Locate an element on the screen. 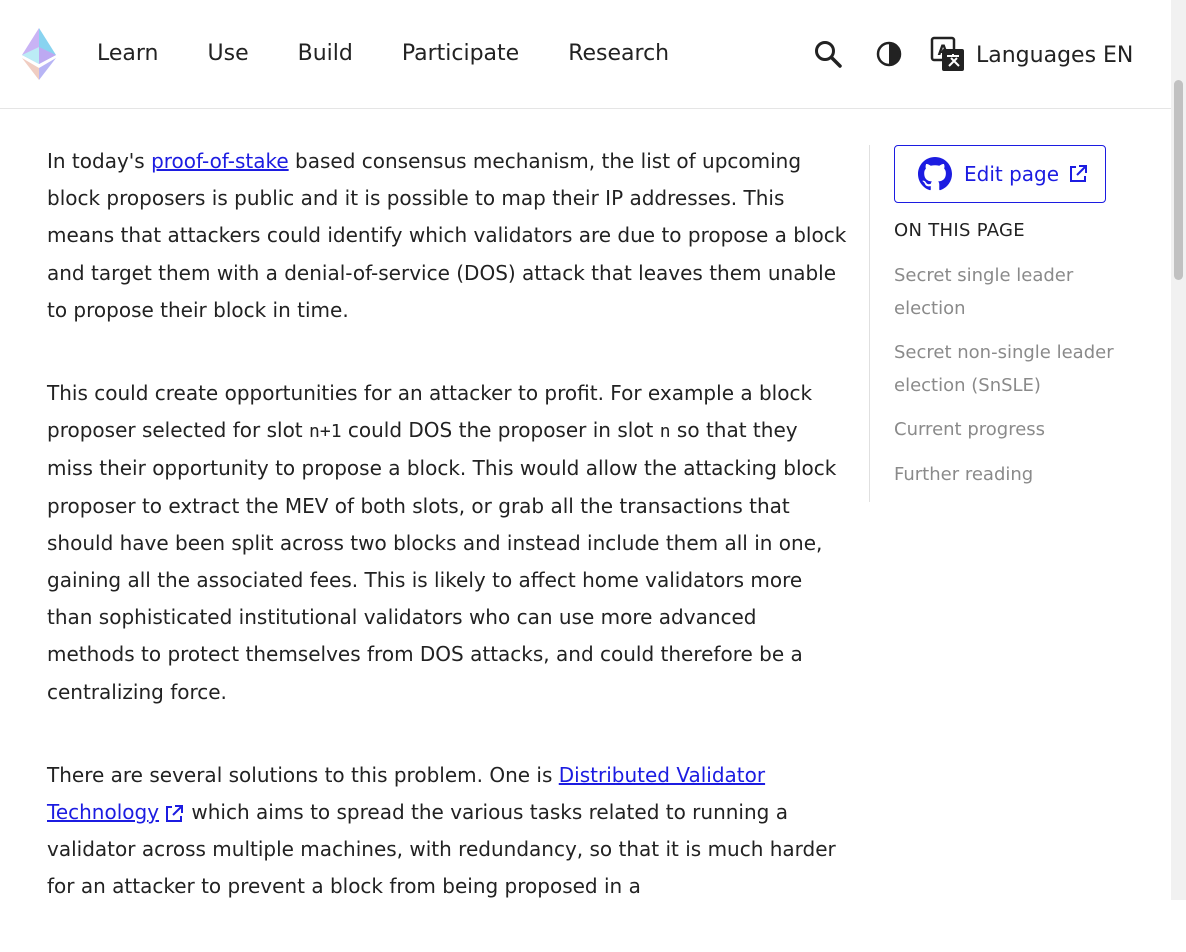  github-icon is located at coordinates (935, 174).